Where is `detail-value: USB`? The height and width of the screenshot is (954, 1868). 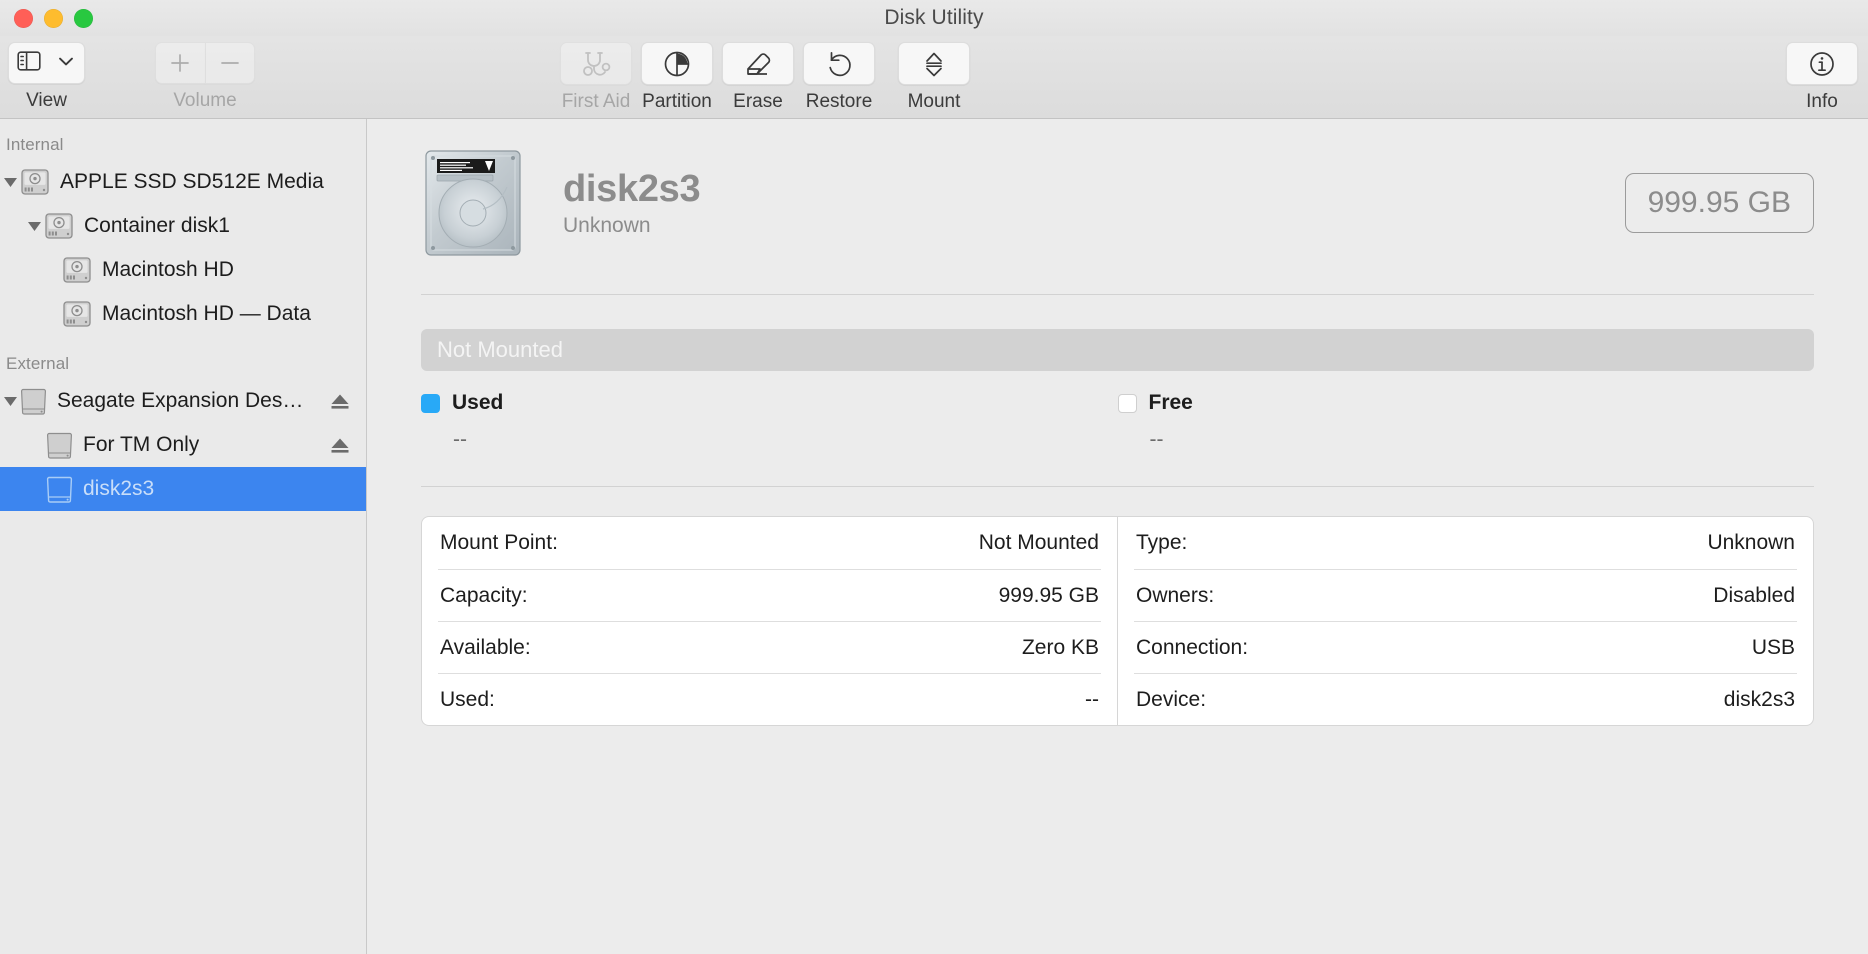 detail-value: USB is located at coordinates (1773, 647).